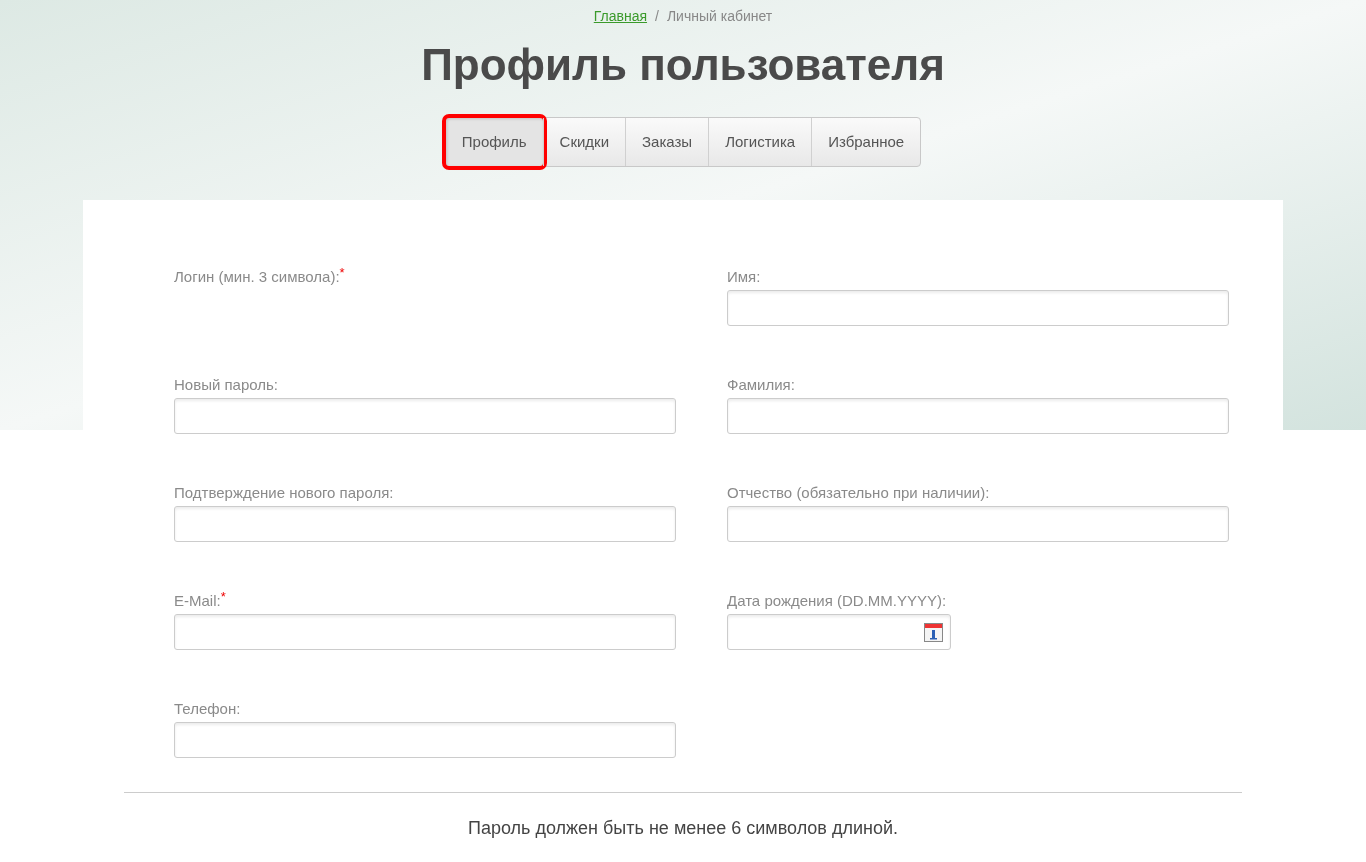  I want to click on page-title: Профиль пользователя, so click(683, 65).